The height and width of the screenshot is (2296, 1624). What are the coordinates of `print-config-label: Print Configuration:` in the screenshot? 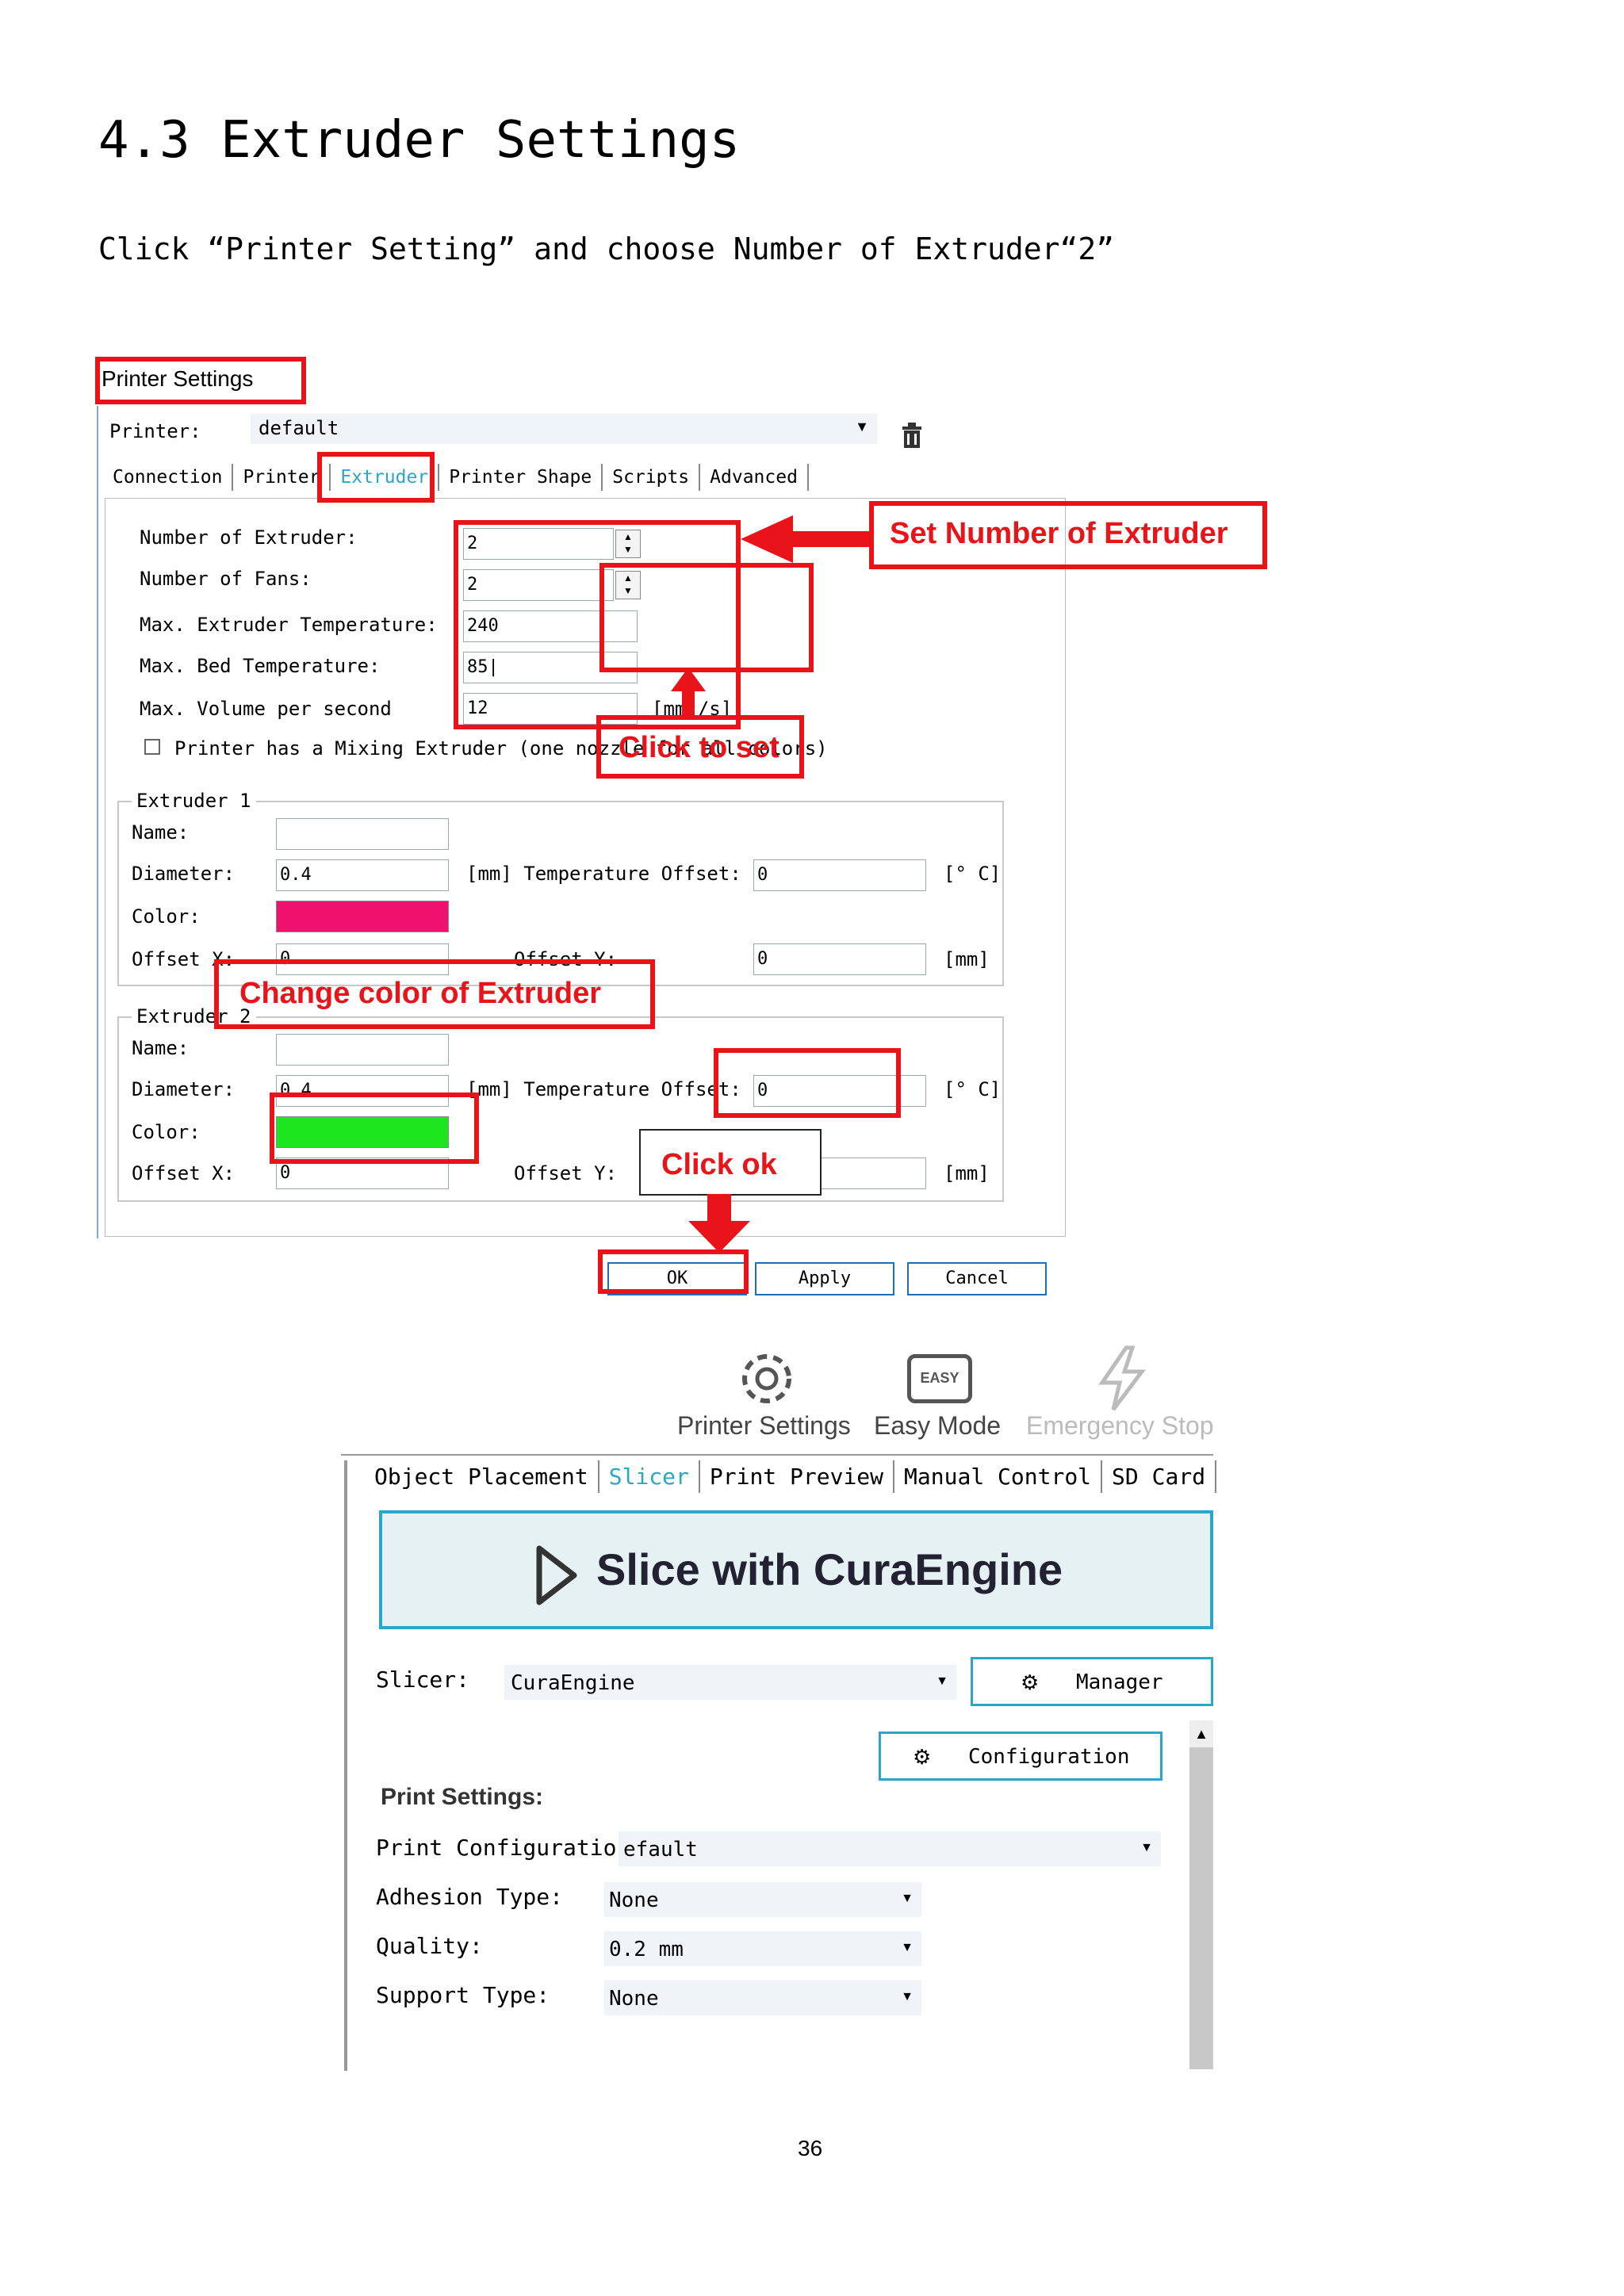 It's located at (510, 1848).